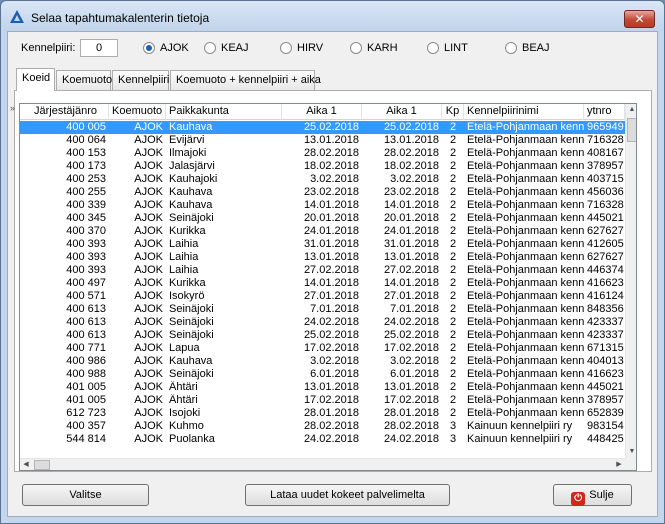 This screenshot has height=524, width=665. Describe the element at coordinates (453, 112) in the screenshot. I see `column-header: Kp` at that location.